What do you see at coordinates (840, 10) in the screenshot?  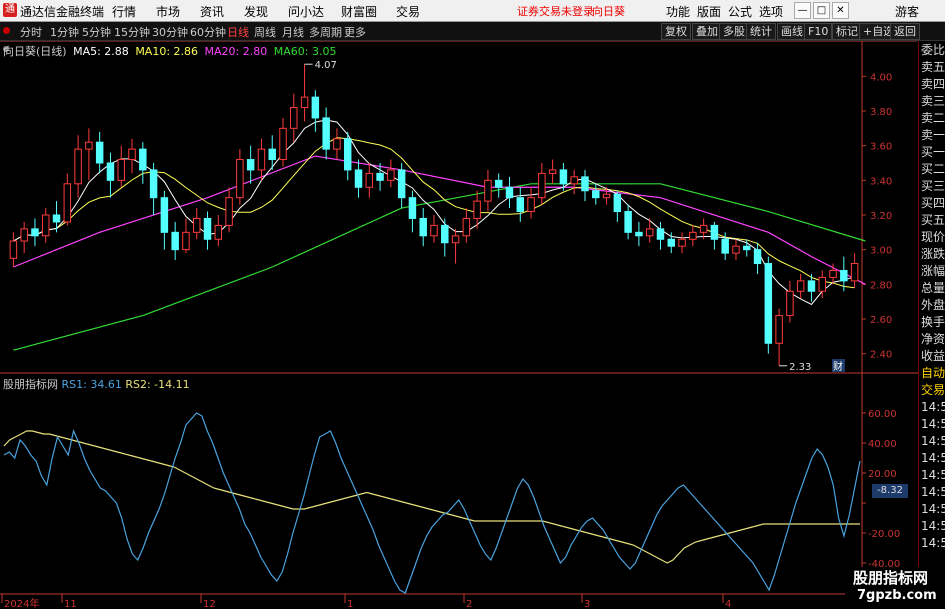 I see `close-icon: ✕` at bounding box center [840, 10].